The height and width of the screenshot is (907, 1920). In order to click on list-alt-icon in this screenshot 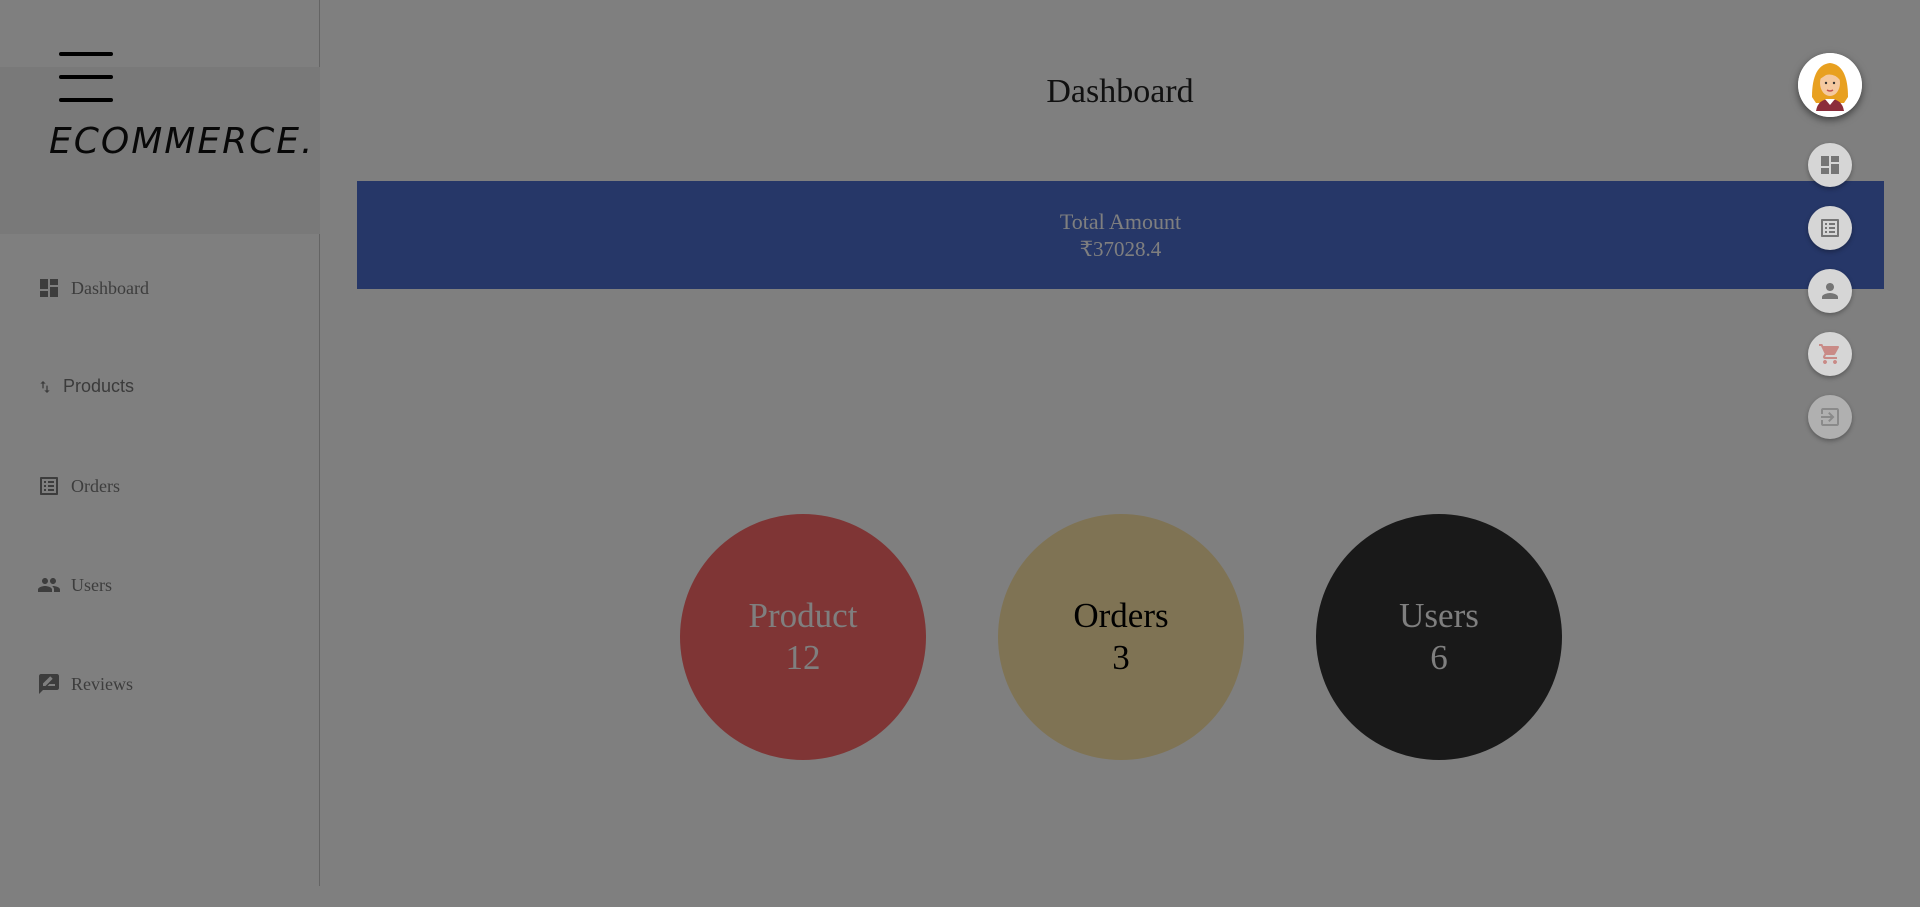, I will do `click(1830, 228)`.